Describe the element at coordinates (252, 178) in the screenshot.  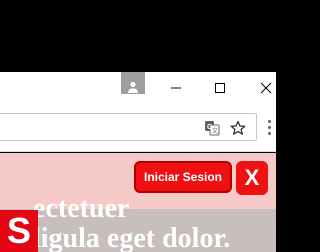
I see `overlay-close-button: X` at that location.